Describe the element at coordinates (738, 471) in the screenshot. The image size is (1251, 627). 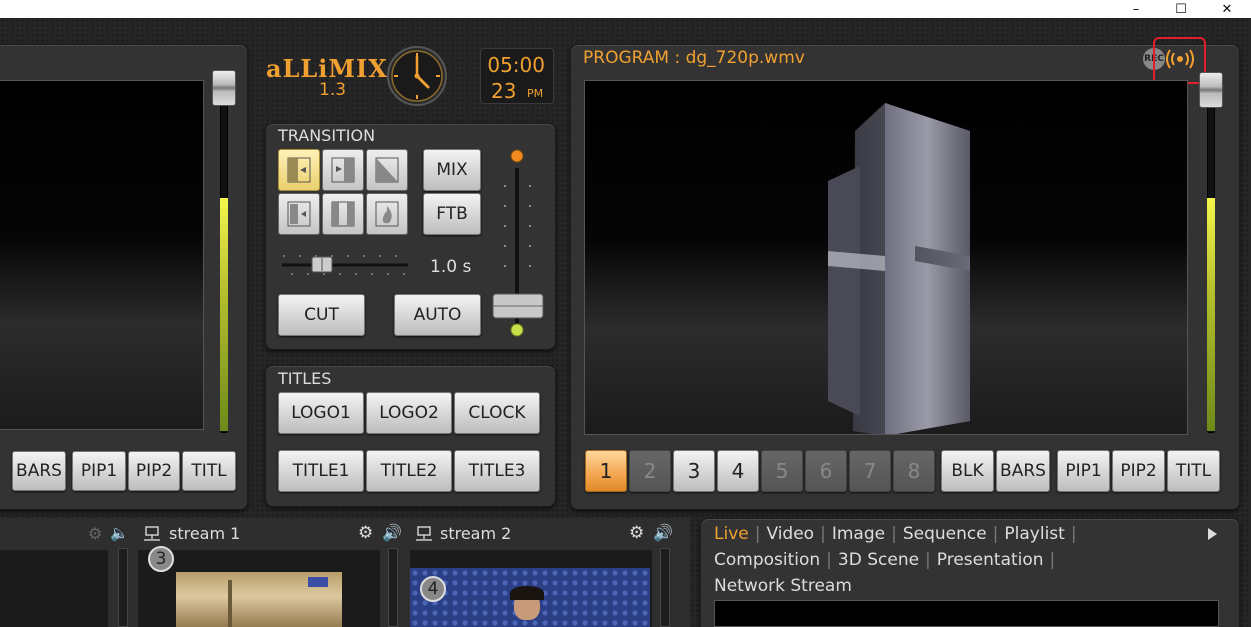
I see `source-4-button: 4` at that location.